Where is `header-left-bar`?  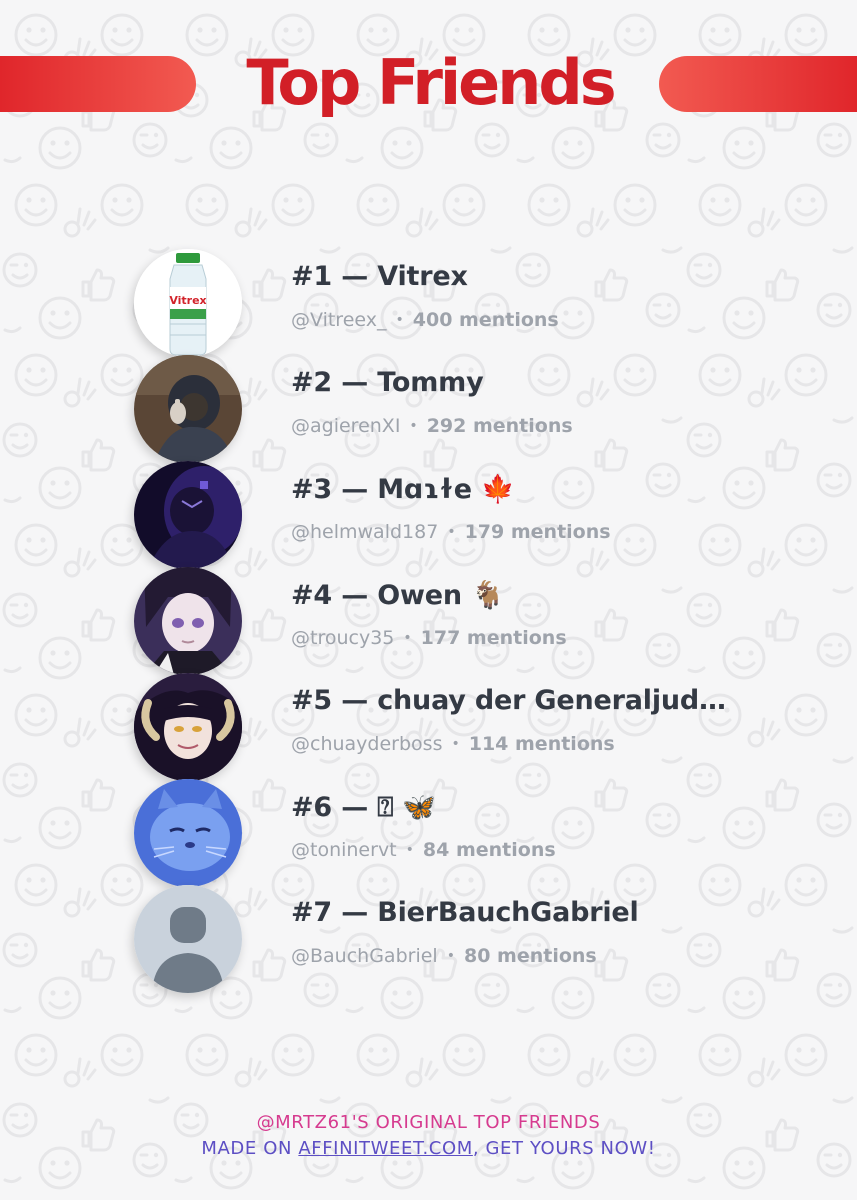 header-left-bar is located at coordinates (98, 84).